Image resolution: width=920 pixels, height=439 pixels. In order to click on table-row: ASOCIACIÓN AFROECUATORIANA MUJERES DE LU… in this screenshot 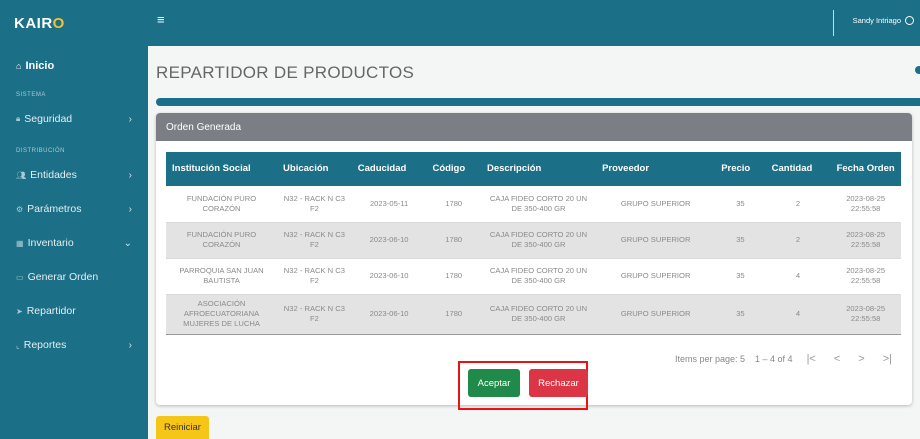, I will do `click(533, 314)`.